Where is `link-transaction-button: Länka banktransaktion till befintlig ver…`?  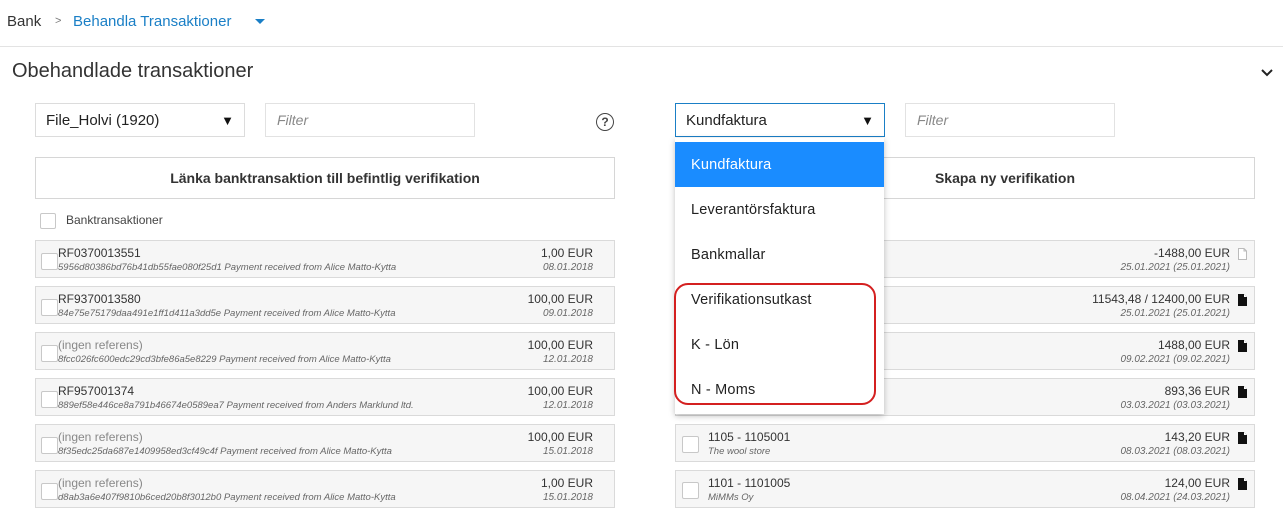
link-transaction-button: Länka banktransaktion till befintlig ver… is located at coordinates (325, 178).